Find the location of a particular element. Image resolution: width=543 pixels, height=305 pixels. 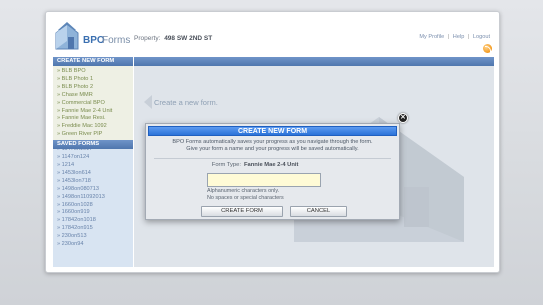

close-icon: ✕ is located at coordinates (403, 118).